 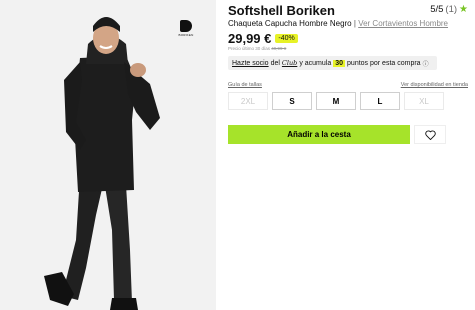 What do you see at coordinates (281, 10) in the screenshot?
I see `product-title: Softshell Boriken` at bounding box center [281, 10].